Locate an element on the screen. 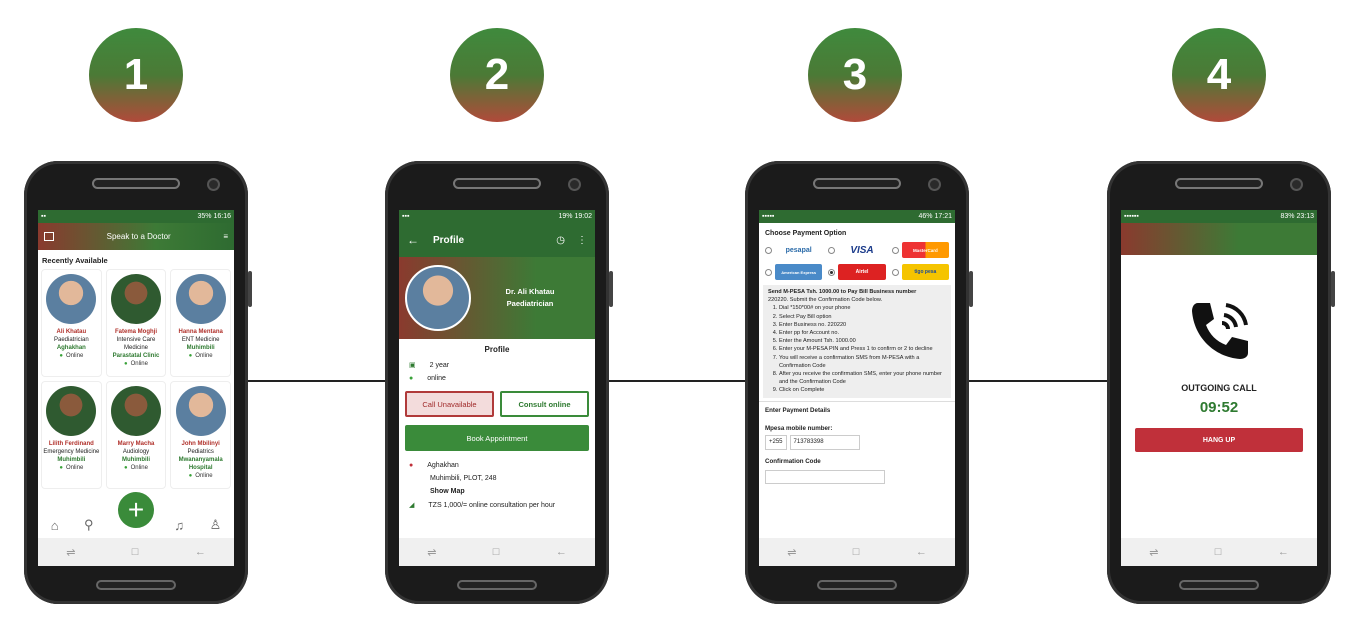 This screenshot has width=1356, height=626. chat-icon is located at coordinates (49, 236).